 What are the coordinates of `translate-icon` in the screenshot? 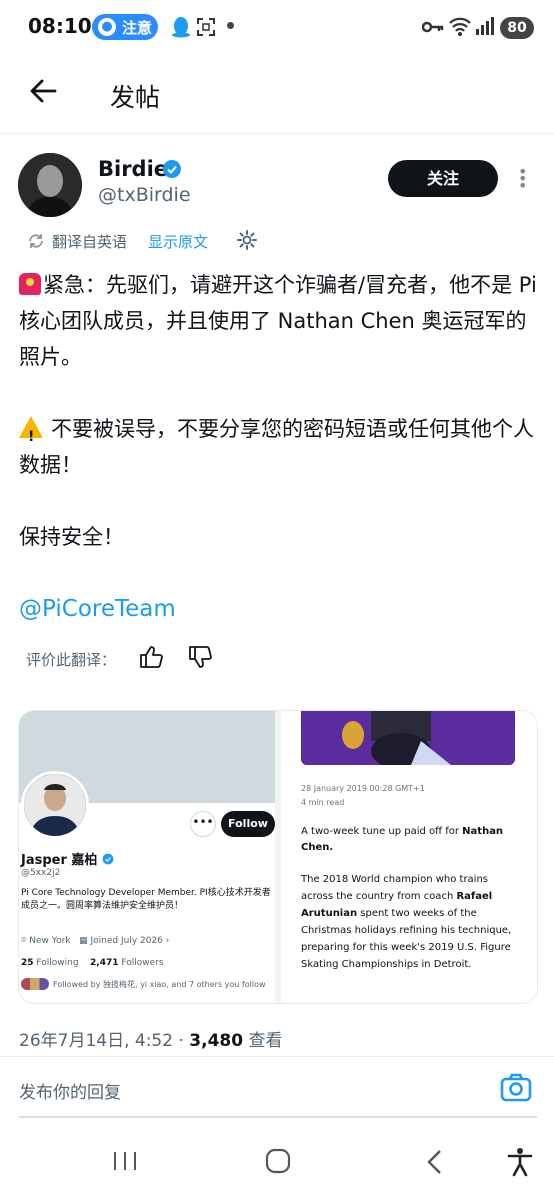 It's located at (36, 241).